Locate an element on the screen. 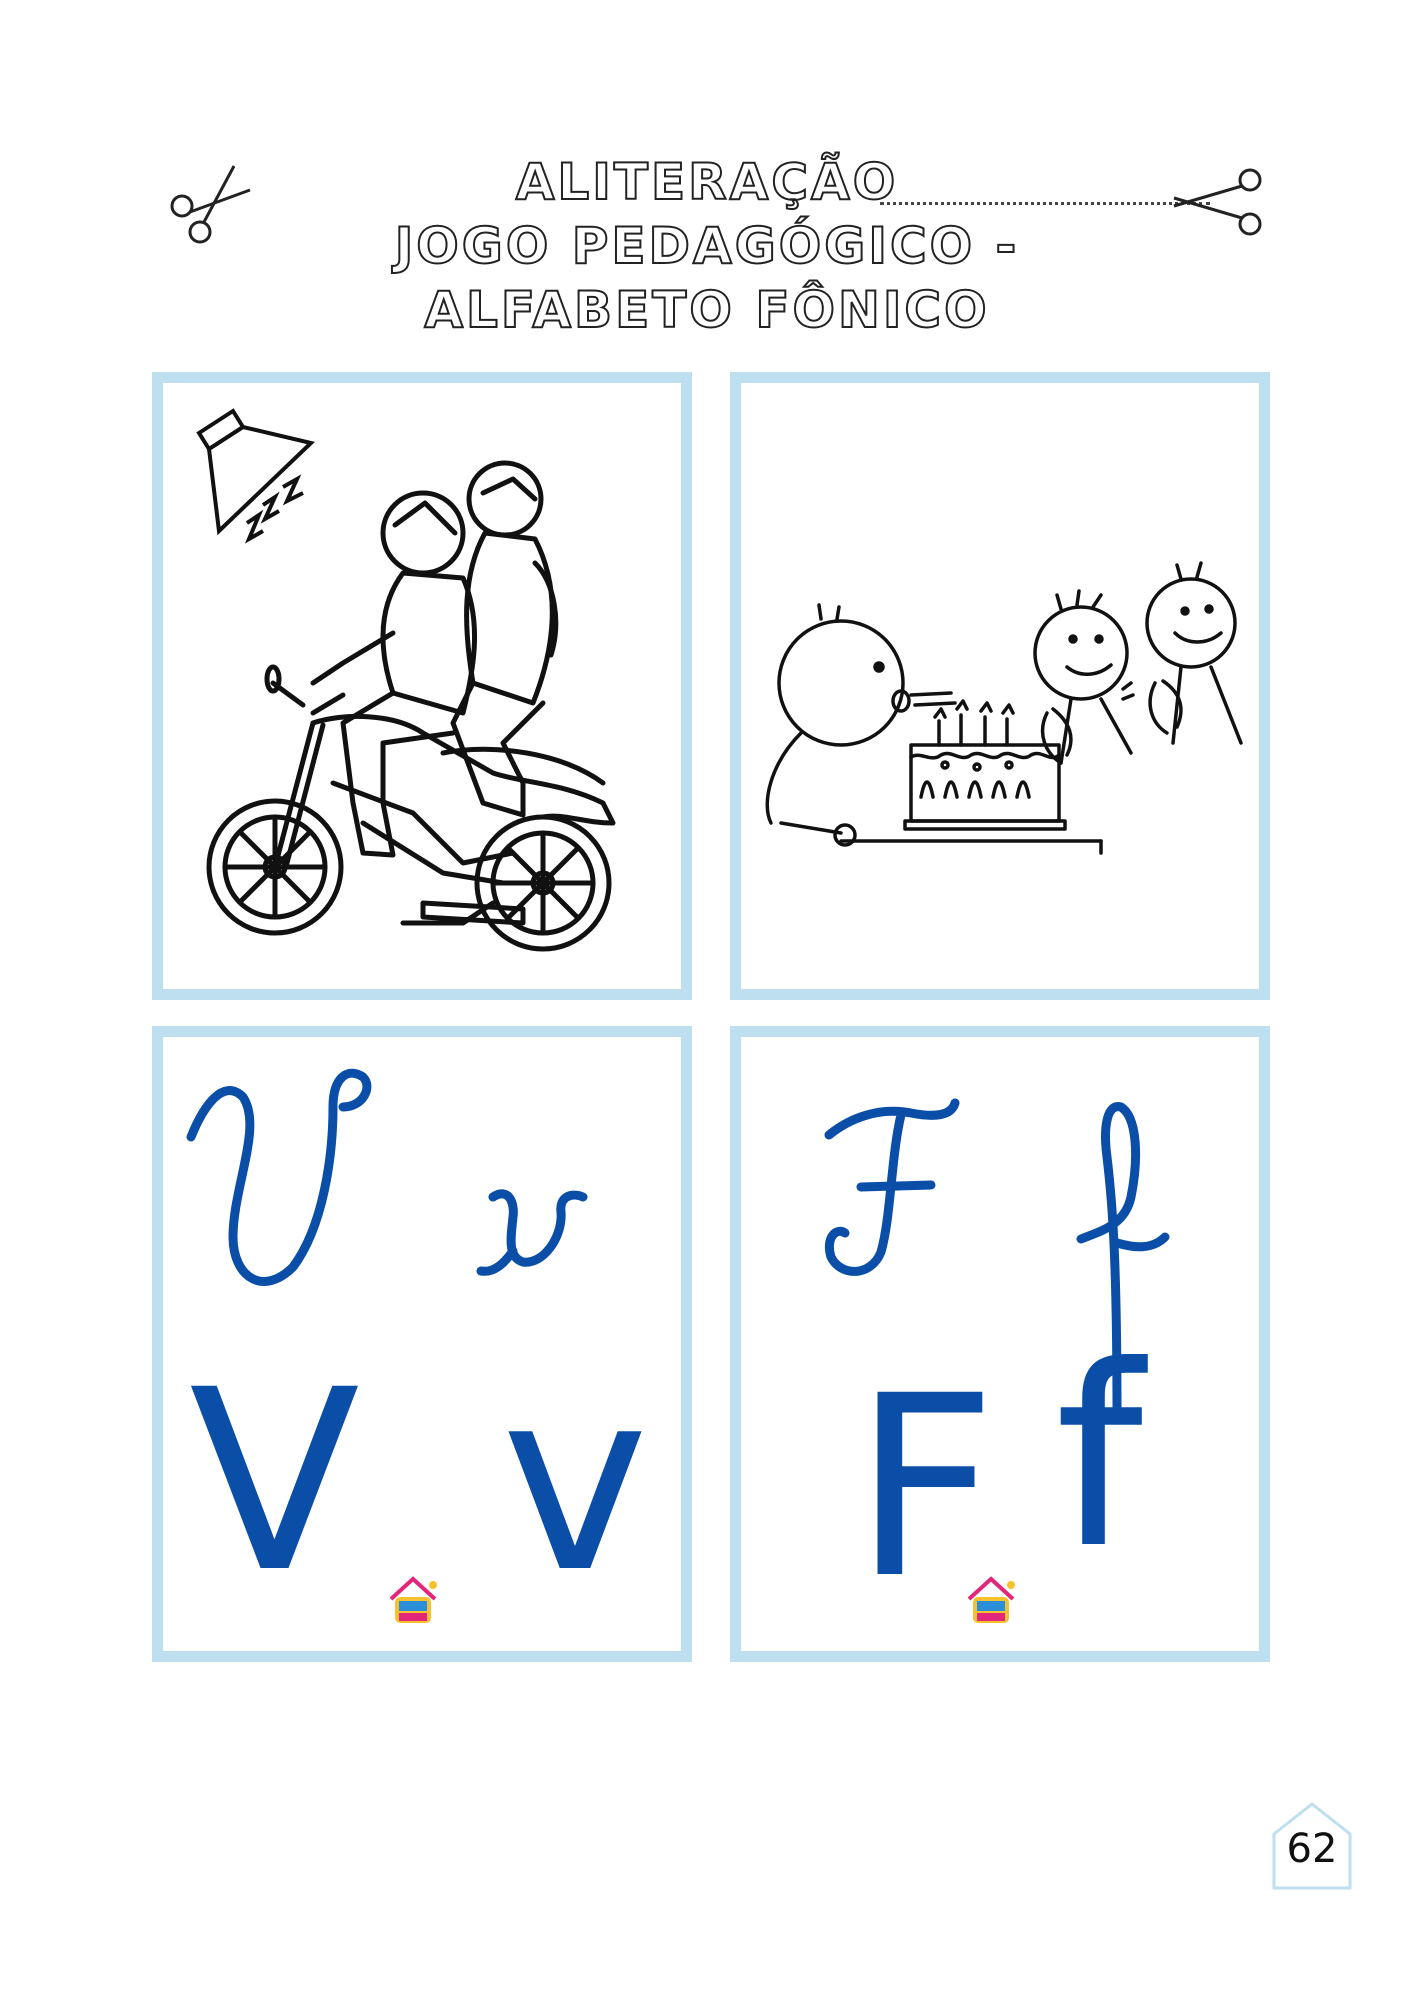  title-line-3: ALFABETO FÔNICO is located at coordinates (706, 310).